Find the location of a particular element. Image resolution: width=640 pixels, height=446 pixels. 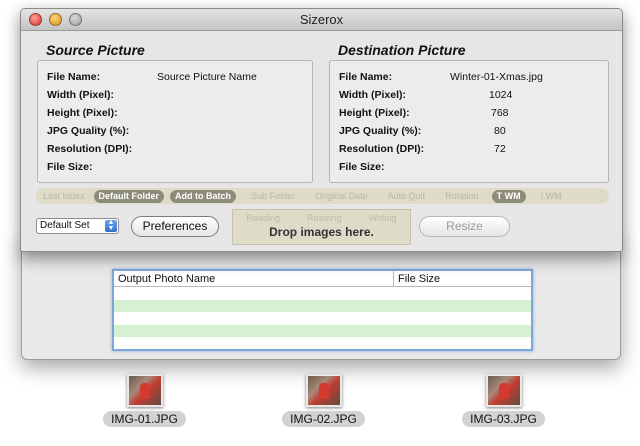

destination-jpg-quality-label: JPG Quality (%): is located at coordinates (380, 131).